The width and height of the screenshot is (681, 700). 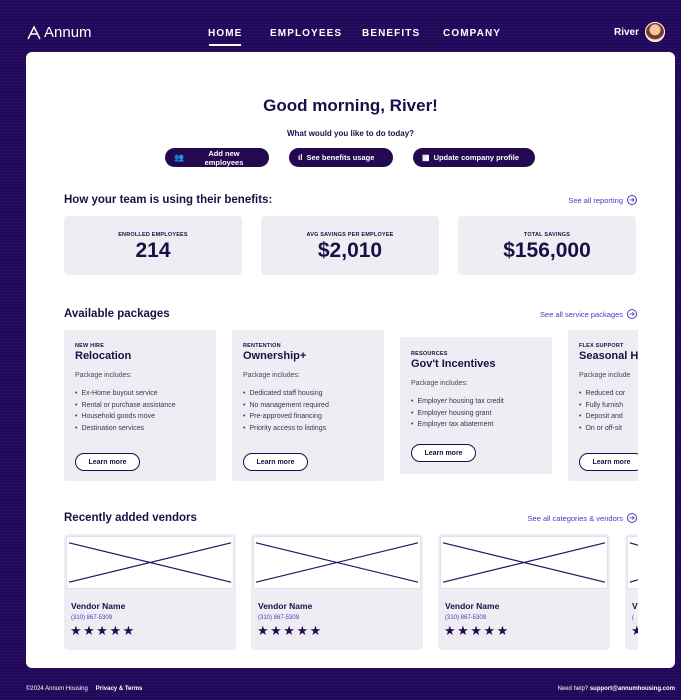 I want to click on privacy-terms-link: Privacy & Terms, so click(x=119, y=689).